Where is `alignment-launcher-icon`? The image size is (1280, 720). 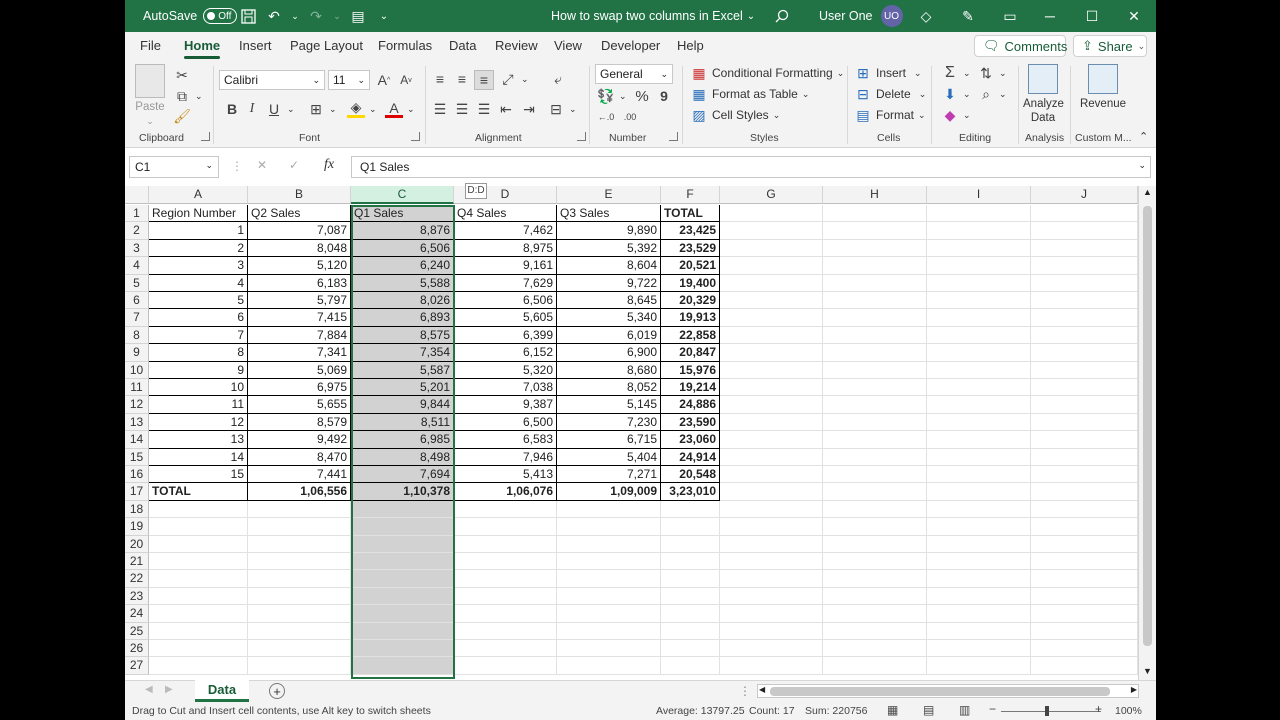
alignment-launcher-icon is located at coordinates (581, 136).